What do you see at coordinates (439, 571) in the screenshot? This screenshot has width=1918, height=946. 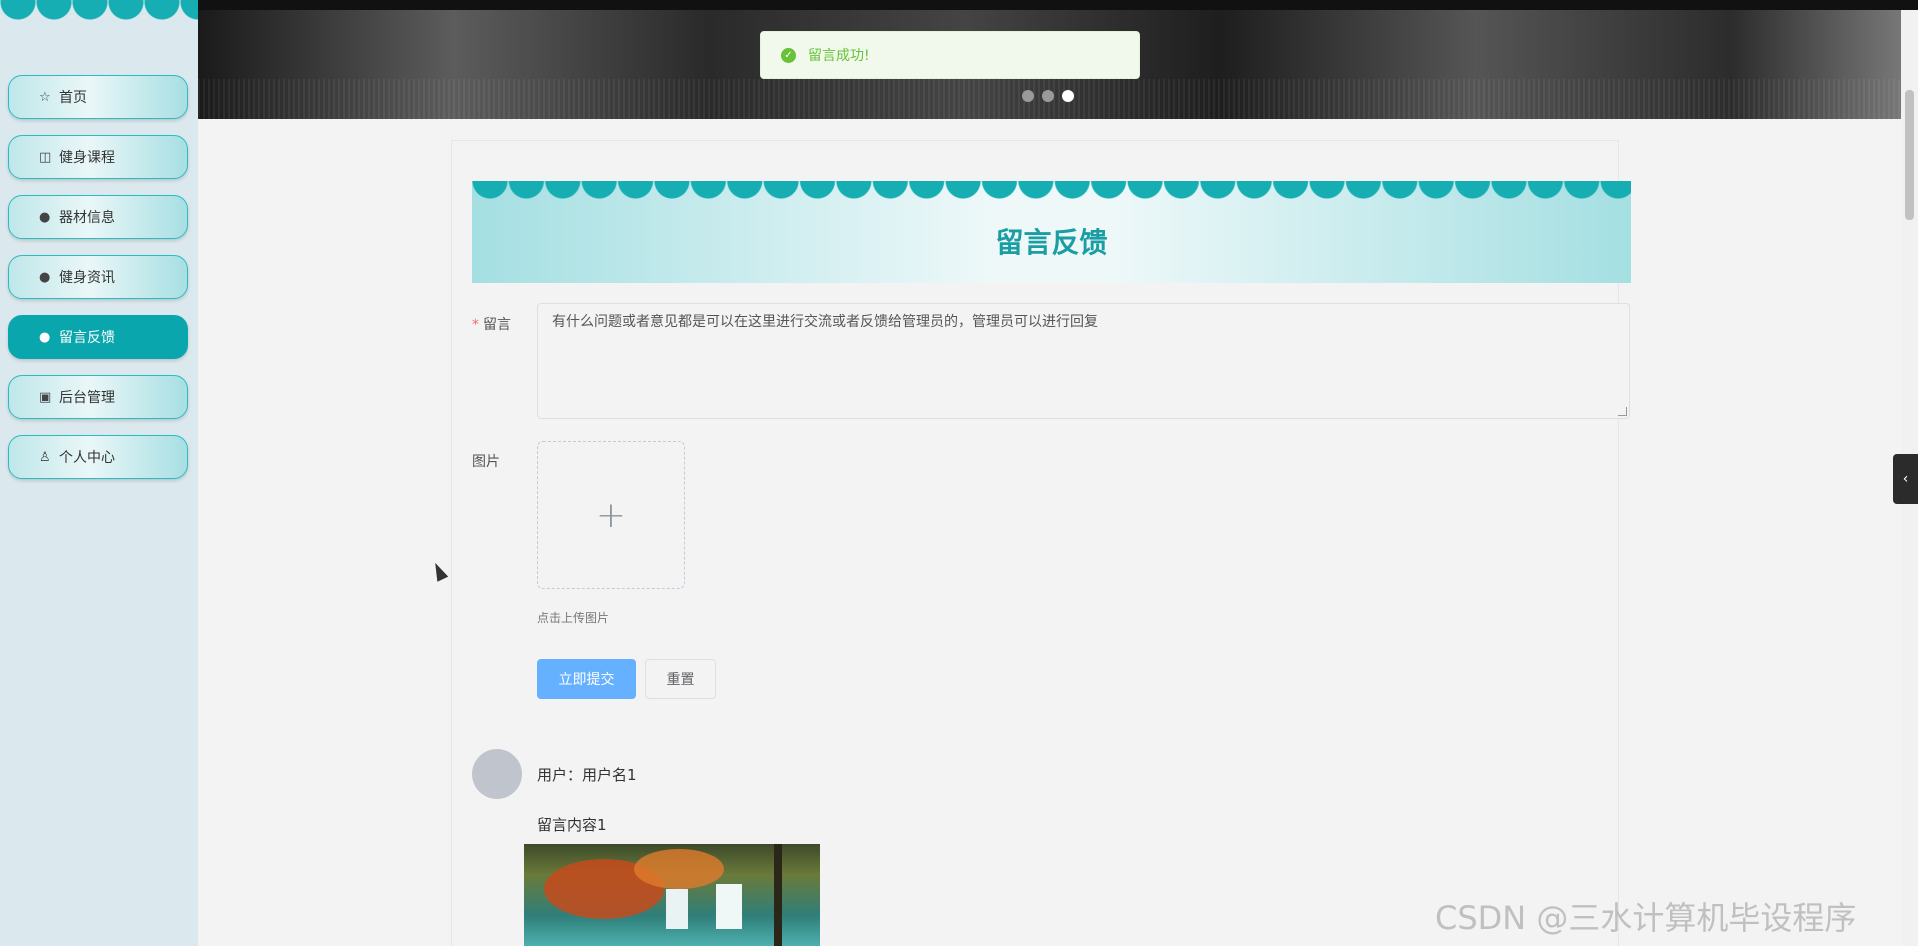 I see `mouse-cursor` at bounding box center [439, 571].